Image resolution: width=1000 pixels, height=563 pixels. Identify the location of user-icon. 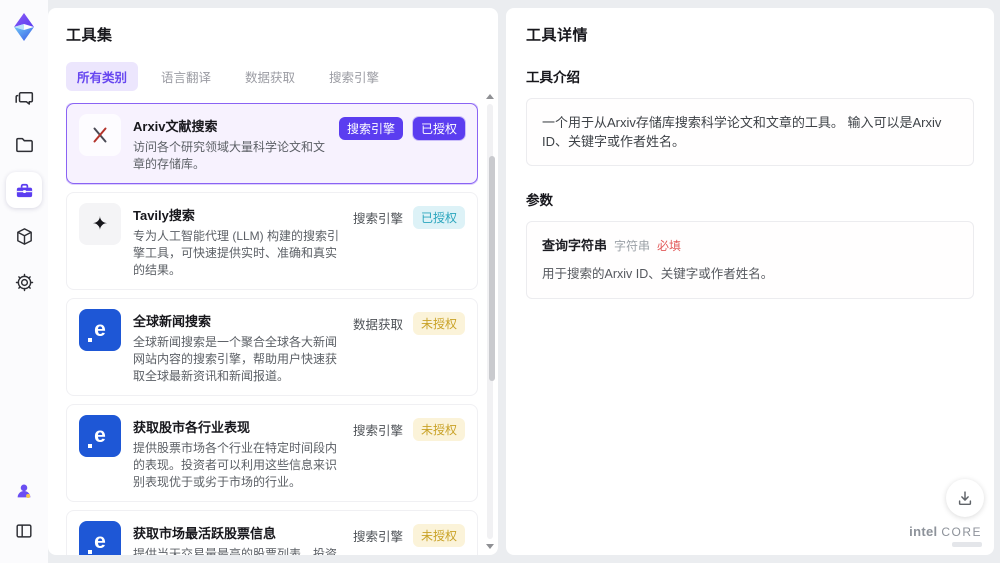
(24, 491).